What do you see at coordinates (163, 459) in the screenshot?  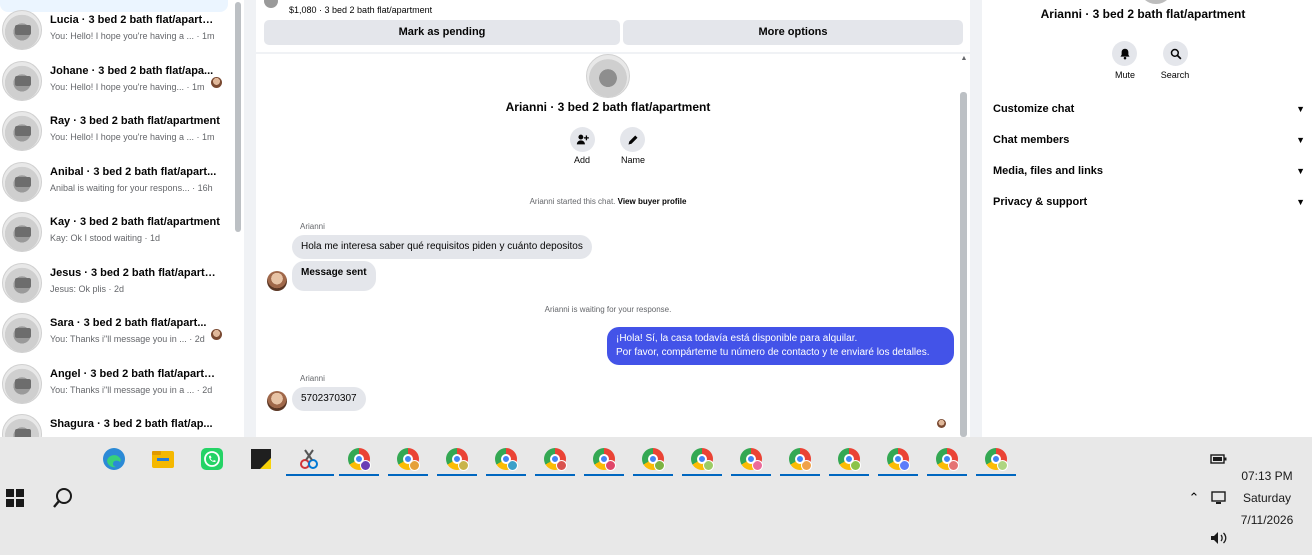 I see `file-explorer-icon` at bounding box center [163, 459].